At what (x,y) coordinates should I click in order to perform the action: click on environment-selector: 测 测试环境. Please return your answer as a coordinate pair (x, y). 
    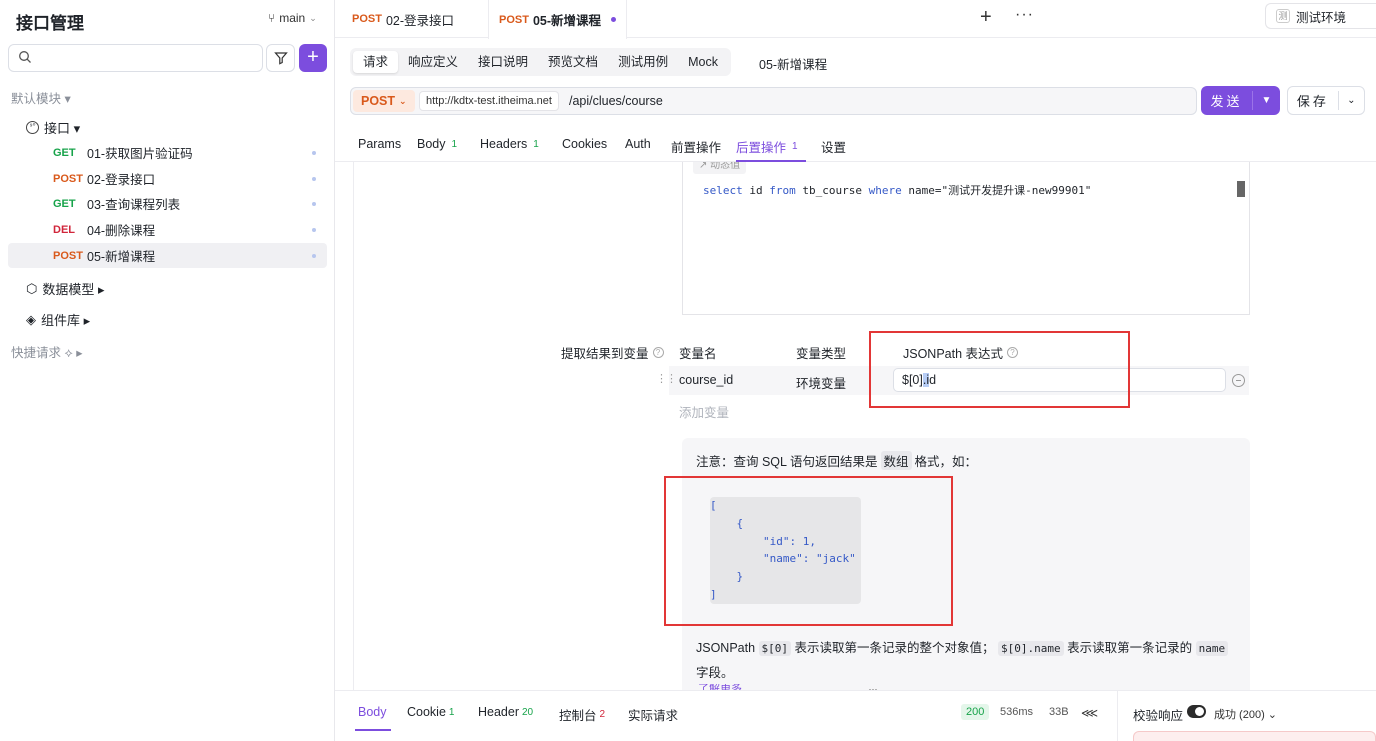
    Looking at the image, I should click on (1320, 16).